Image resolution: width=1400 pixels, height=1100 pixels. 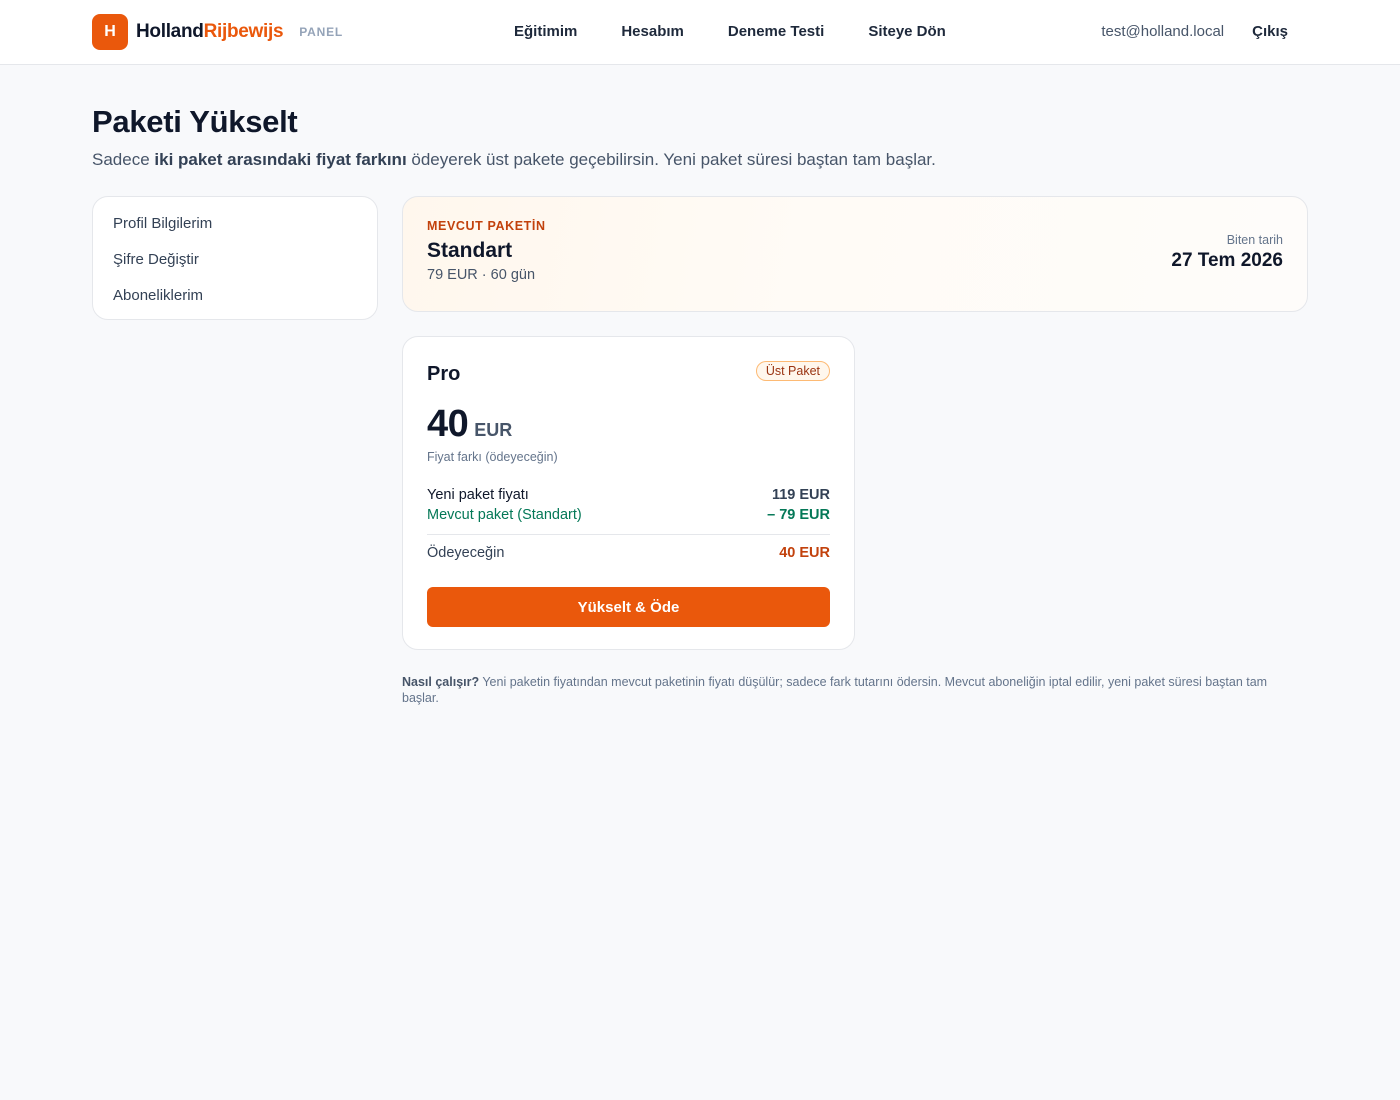 I want to click on current-package-meta: 79 EUR · 60 gün, so click(x=481, y=275).